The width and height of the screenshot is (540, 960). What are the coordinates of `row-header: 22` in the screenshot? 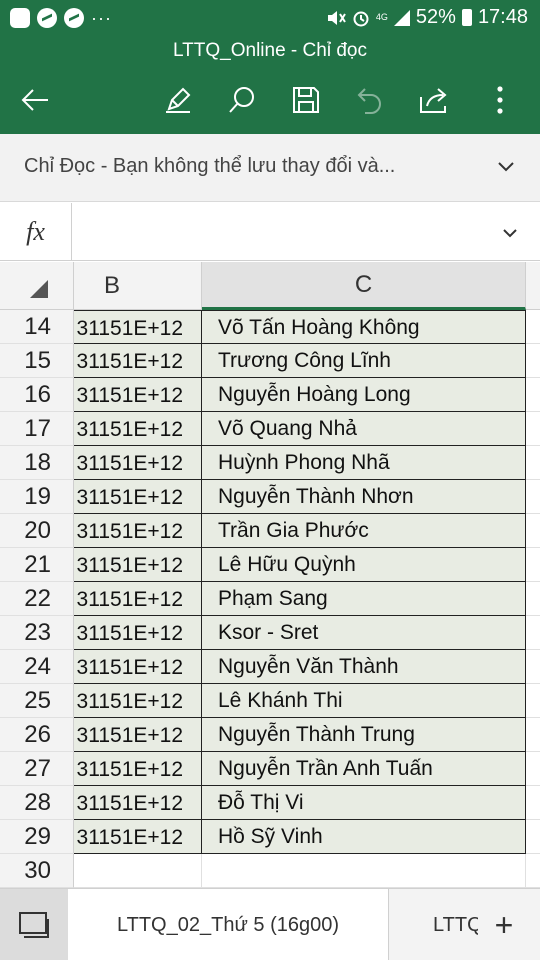 It's located at (37, 599).